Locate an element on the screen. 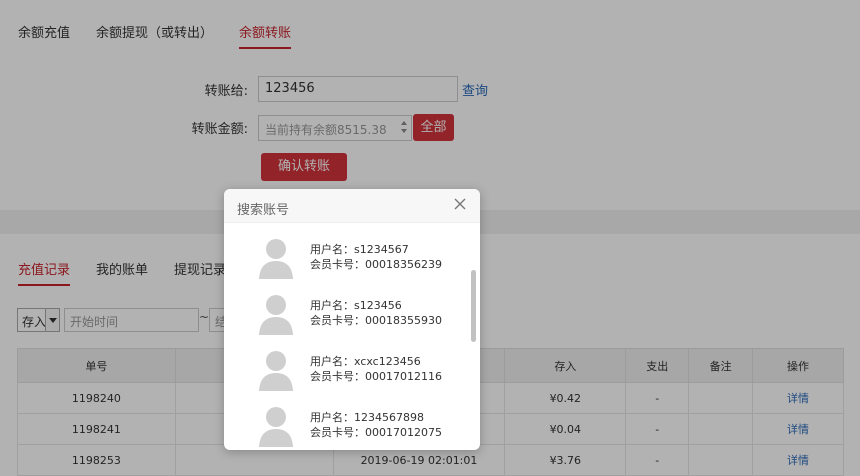  username-line: 用户名：s123456 is located at coordinates (376, 305).